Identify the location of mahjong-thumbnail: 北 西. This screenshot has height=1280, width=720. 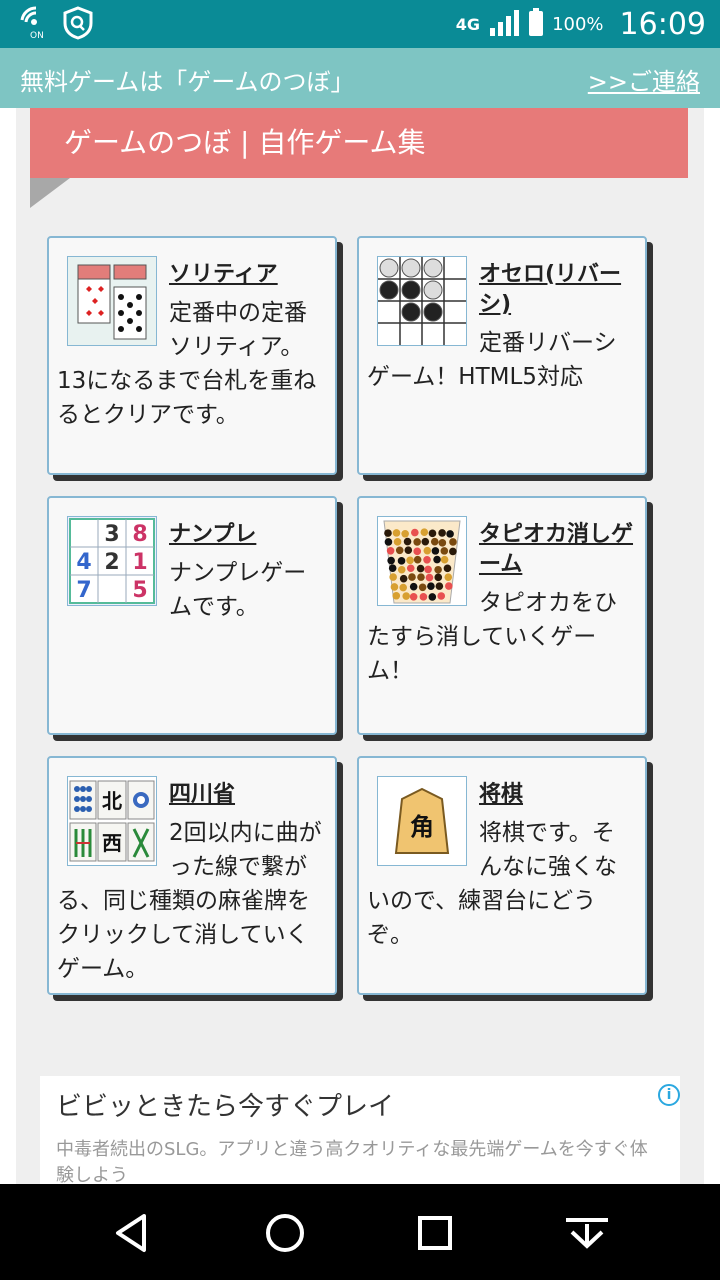
(112, 821).